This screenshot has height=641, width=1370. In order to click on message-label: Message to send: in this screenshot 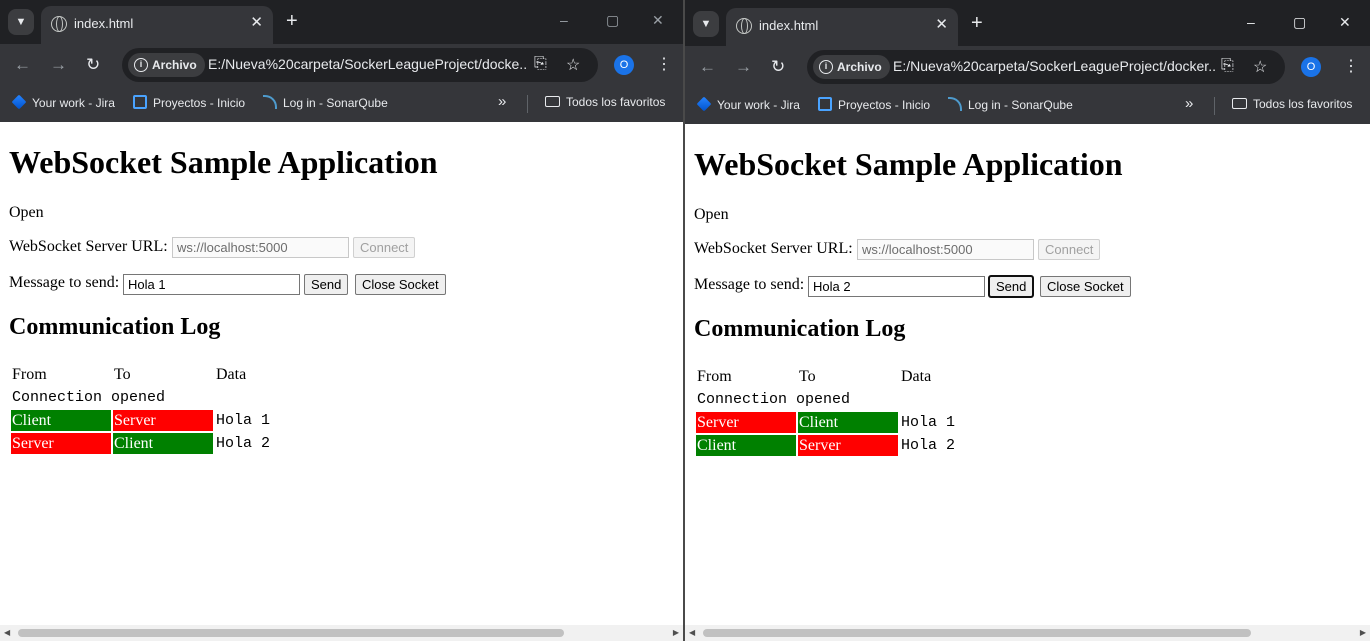, I will do `click(749, 284)`.